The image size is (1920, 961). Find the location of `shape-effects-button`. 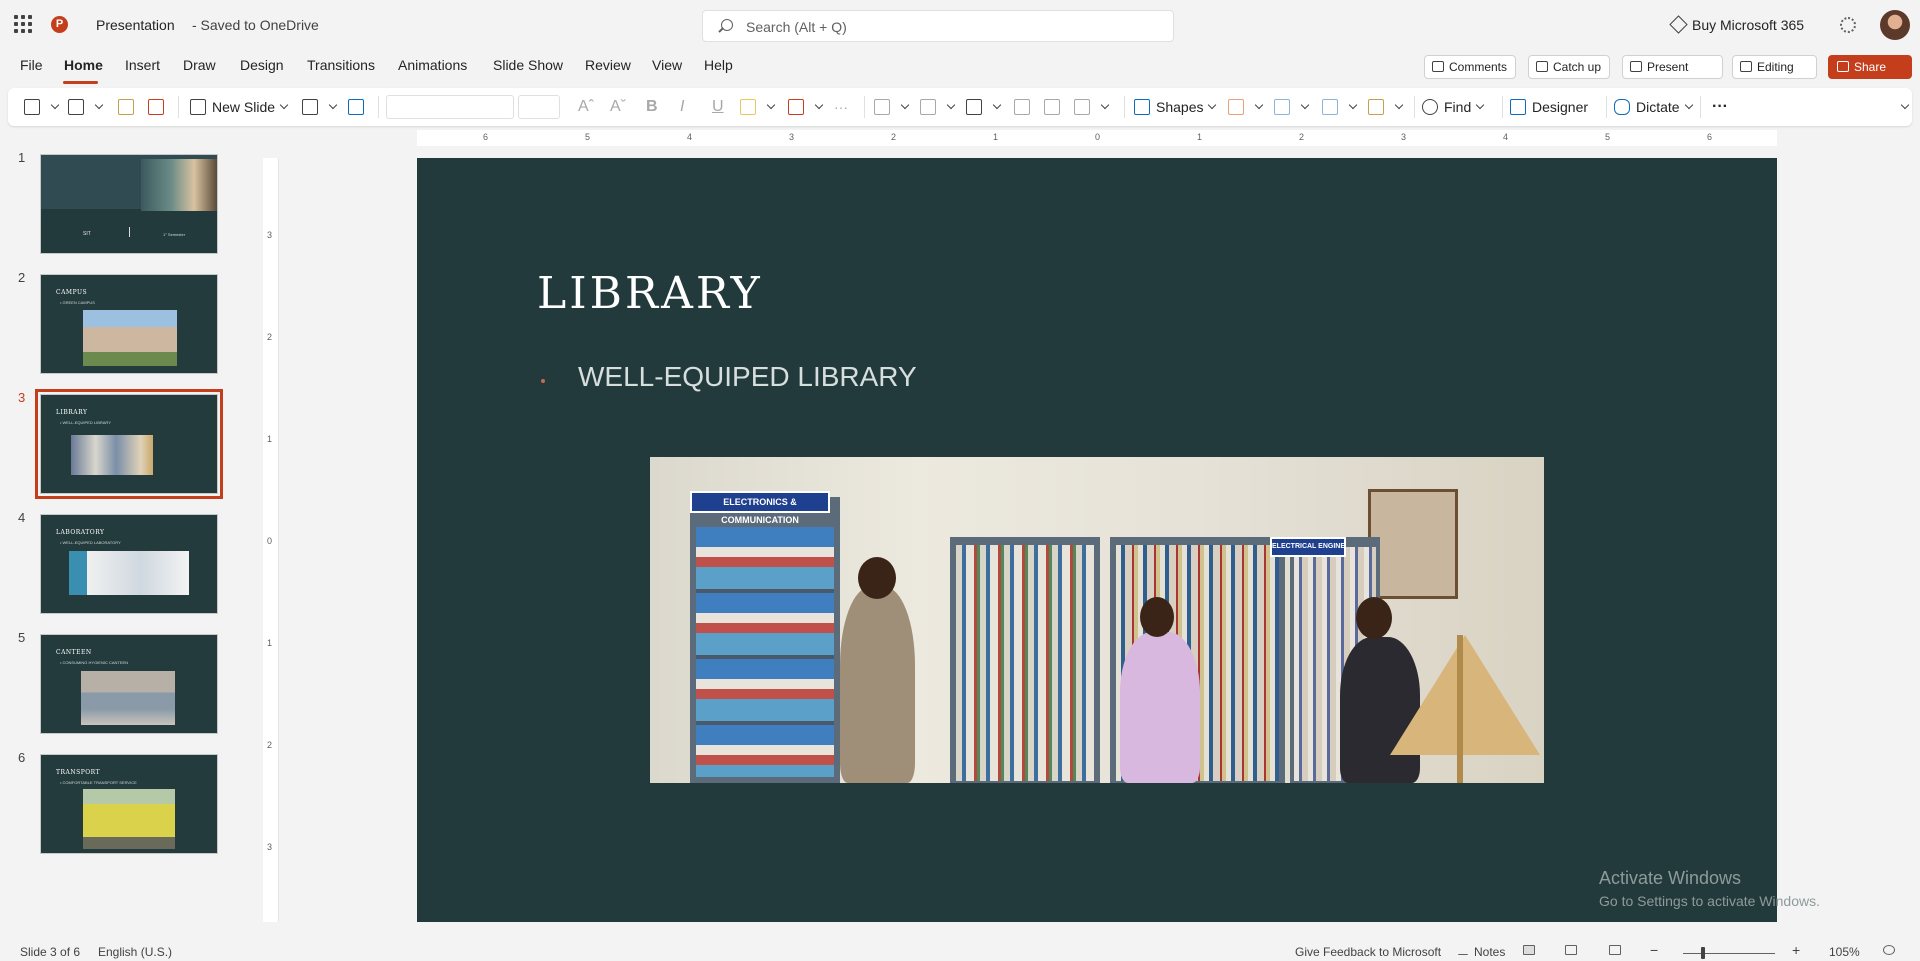

shape-effects-button is located at coordinates (1340, 107).